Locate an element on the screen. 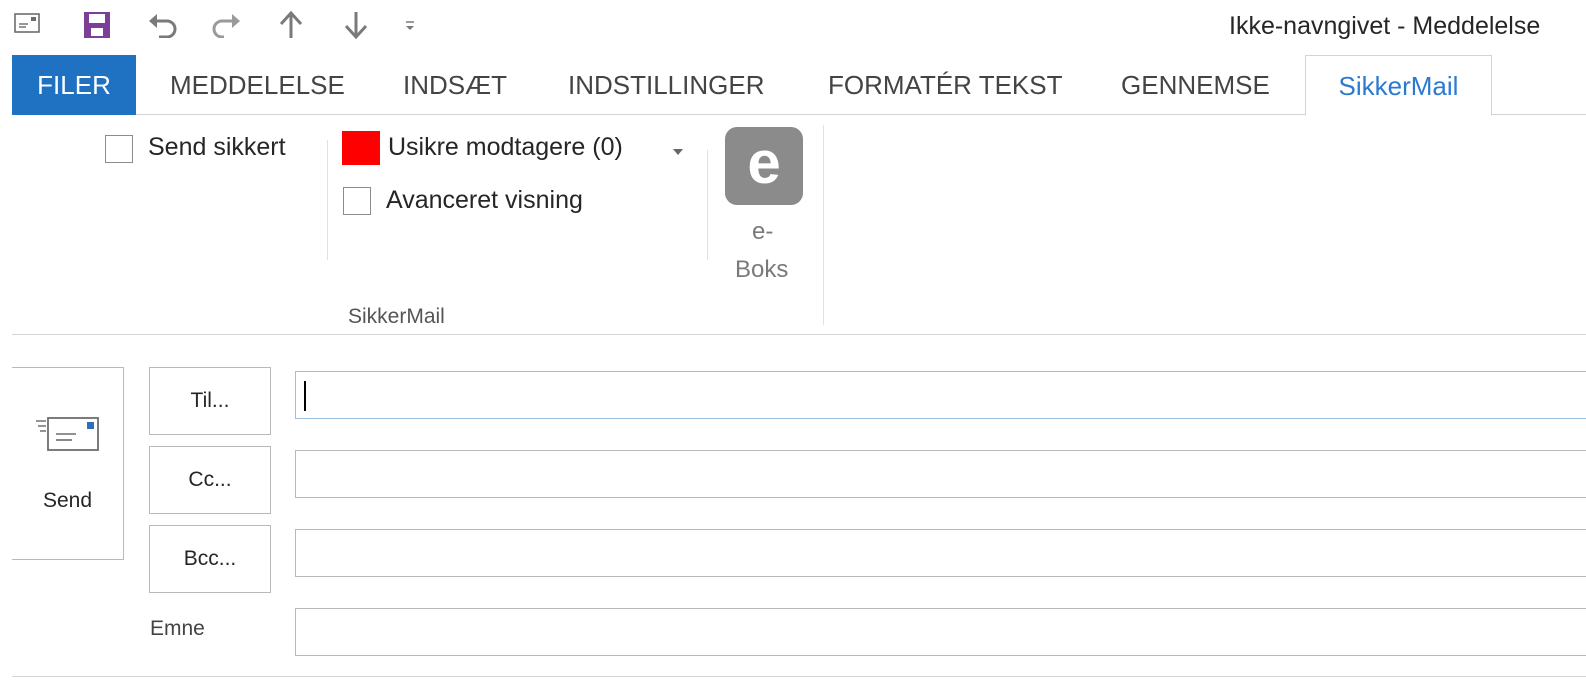 The width and height of the screenshot is (1586, 686). ribbon-group-separator is located at coordinates (823, 225).